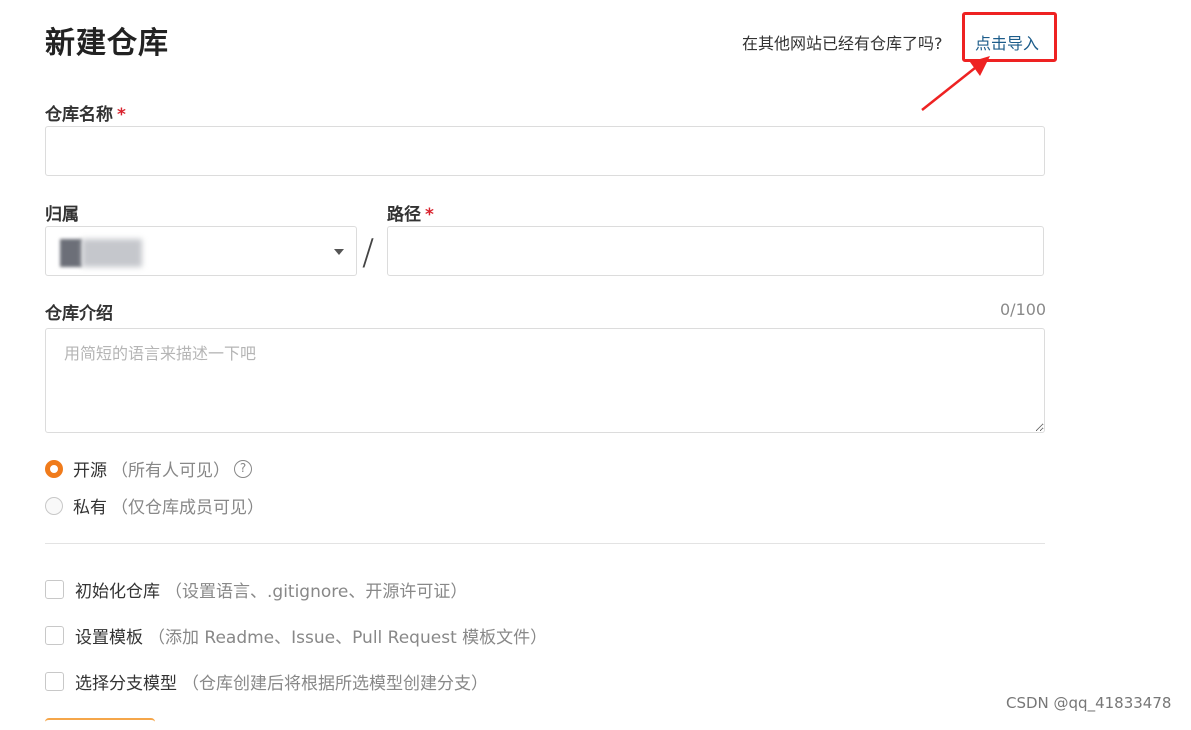 This screenshot has width=1191, height=730. I want to click on option-init-repo: 初始化仓库 （设置语言、.gitignore、开源许可证）, so click(256, 589).